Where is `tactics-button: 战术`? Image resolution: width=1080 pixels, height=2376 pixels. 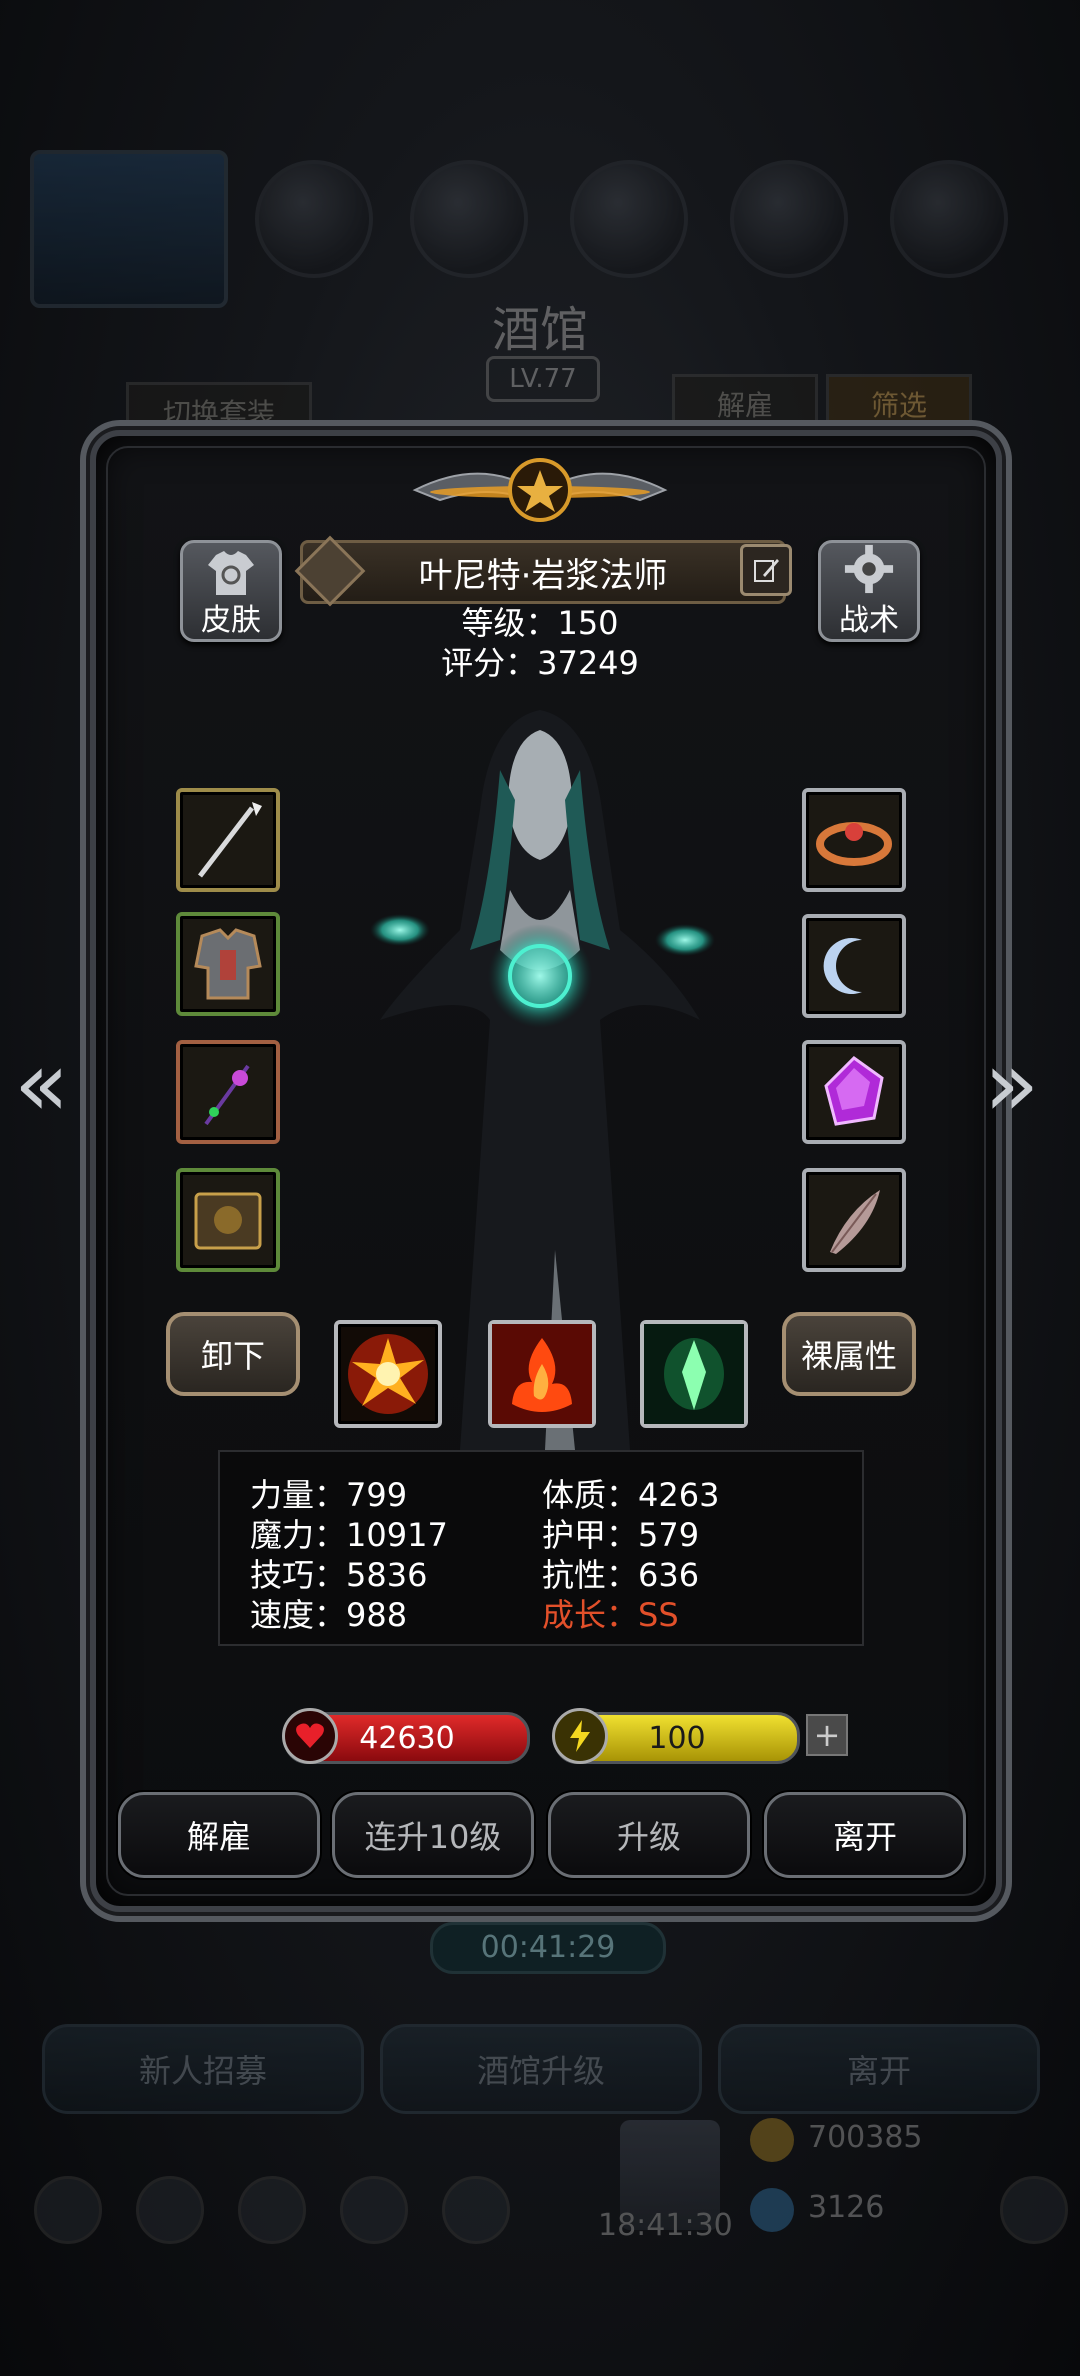
tactics-button: 战术 is located at coordinates (869, 591).